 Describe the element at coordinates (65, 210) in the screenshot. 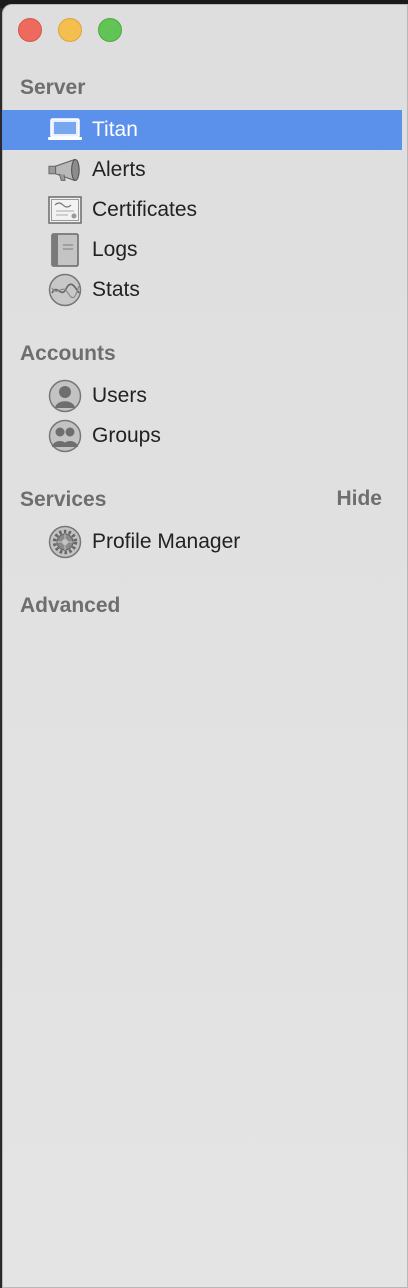

I see `certificate-icon` at that location.